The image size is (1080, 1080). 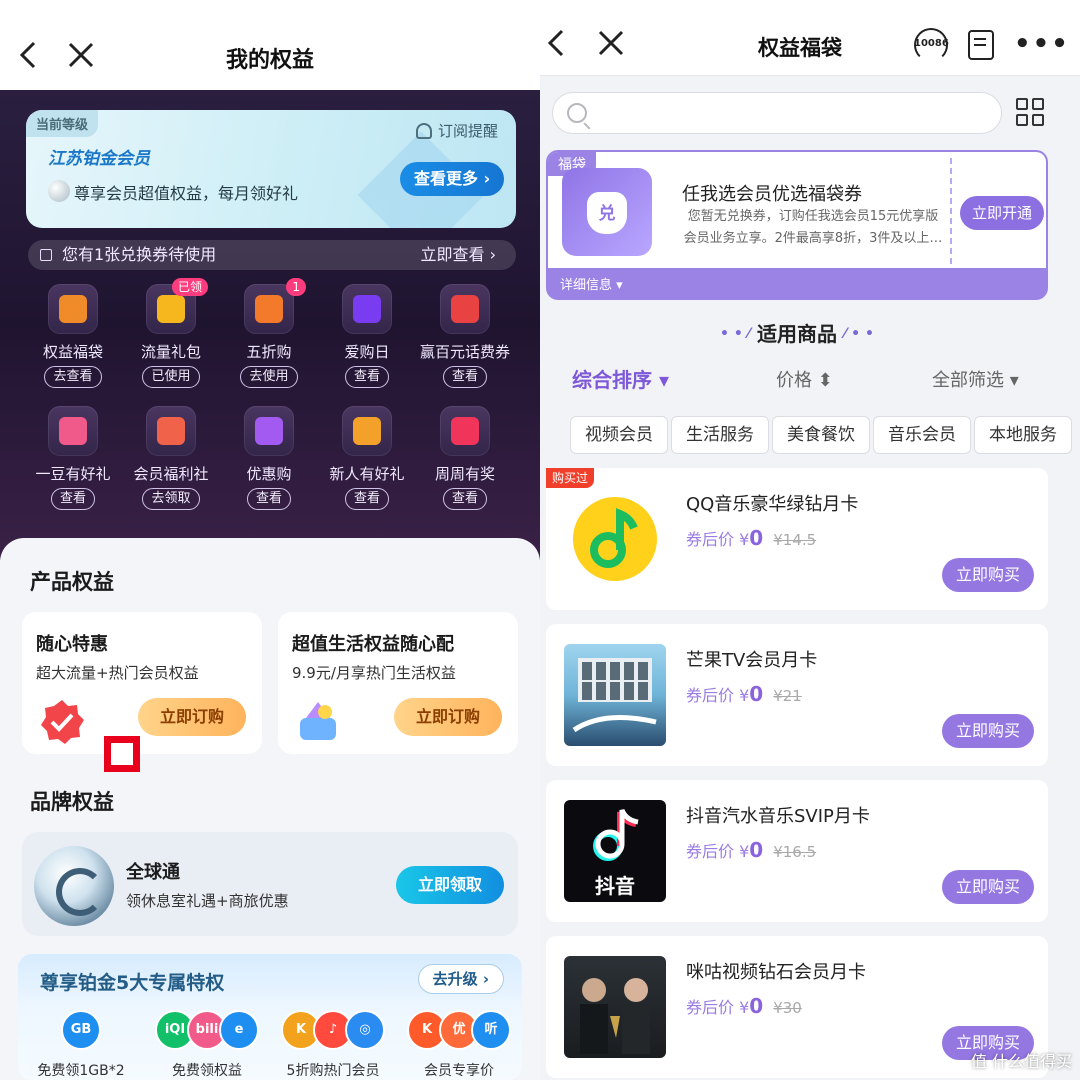 I want to click on privilege-item: iQI bili e 免费领权益, so click(x=207, y=1045).